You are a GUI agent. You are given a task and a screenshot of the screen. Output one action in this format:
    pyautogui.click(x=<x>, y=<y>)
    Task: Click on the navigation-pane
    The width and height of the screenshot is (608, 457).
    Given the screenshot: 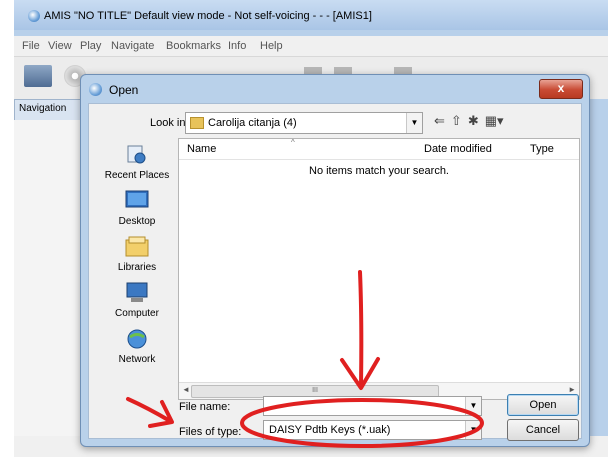 What is the action you would take?
    pyautogui.click(x=50, y=288)
    